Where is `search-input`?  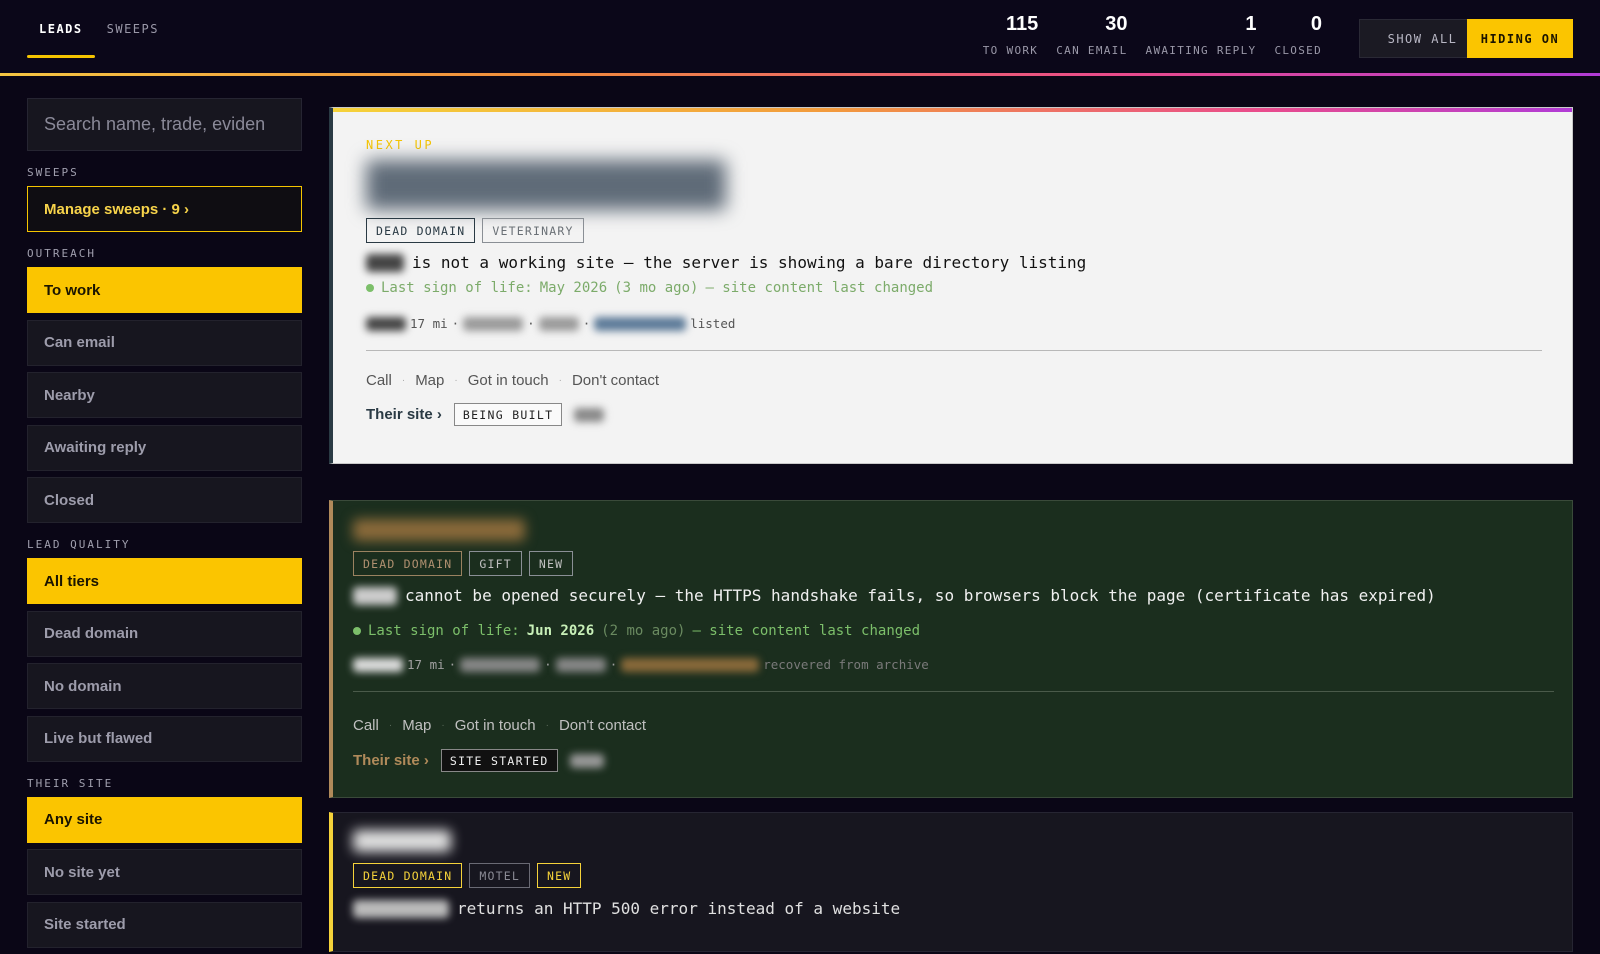 search-input is located at coordinates (164, 124).